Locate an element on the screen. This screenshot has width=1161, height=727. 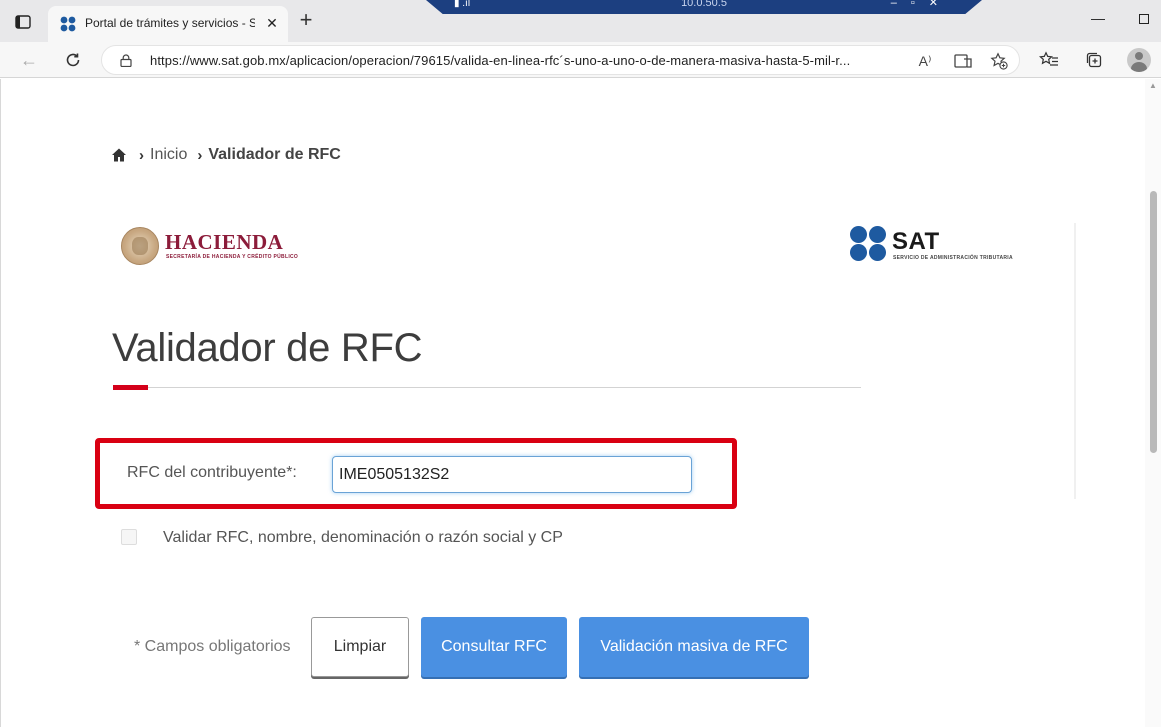
page-border is located at coordinates (0, 403).